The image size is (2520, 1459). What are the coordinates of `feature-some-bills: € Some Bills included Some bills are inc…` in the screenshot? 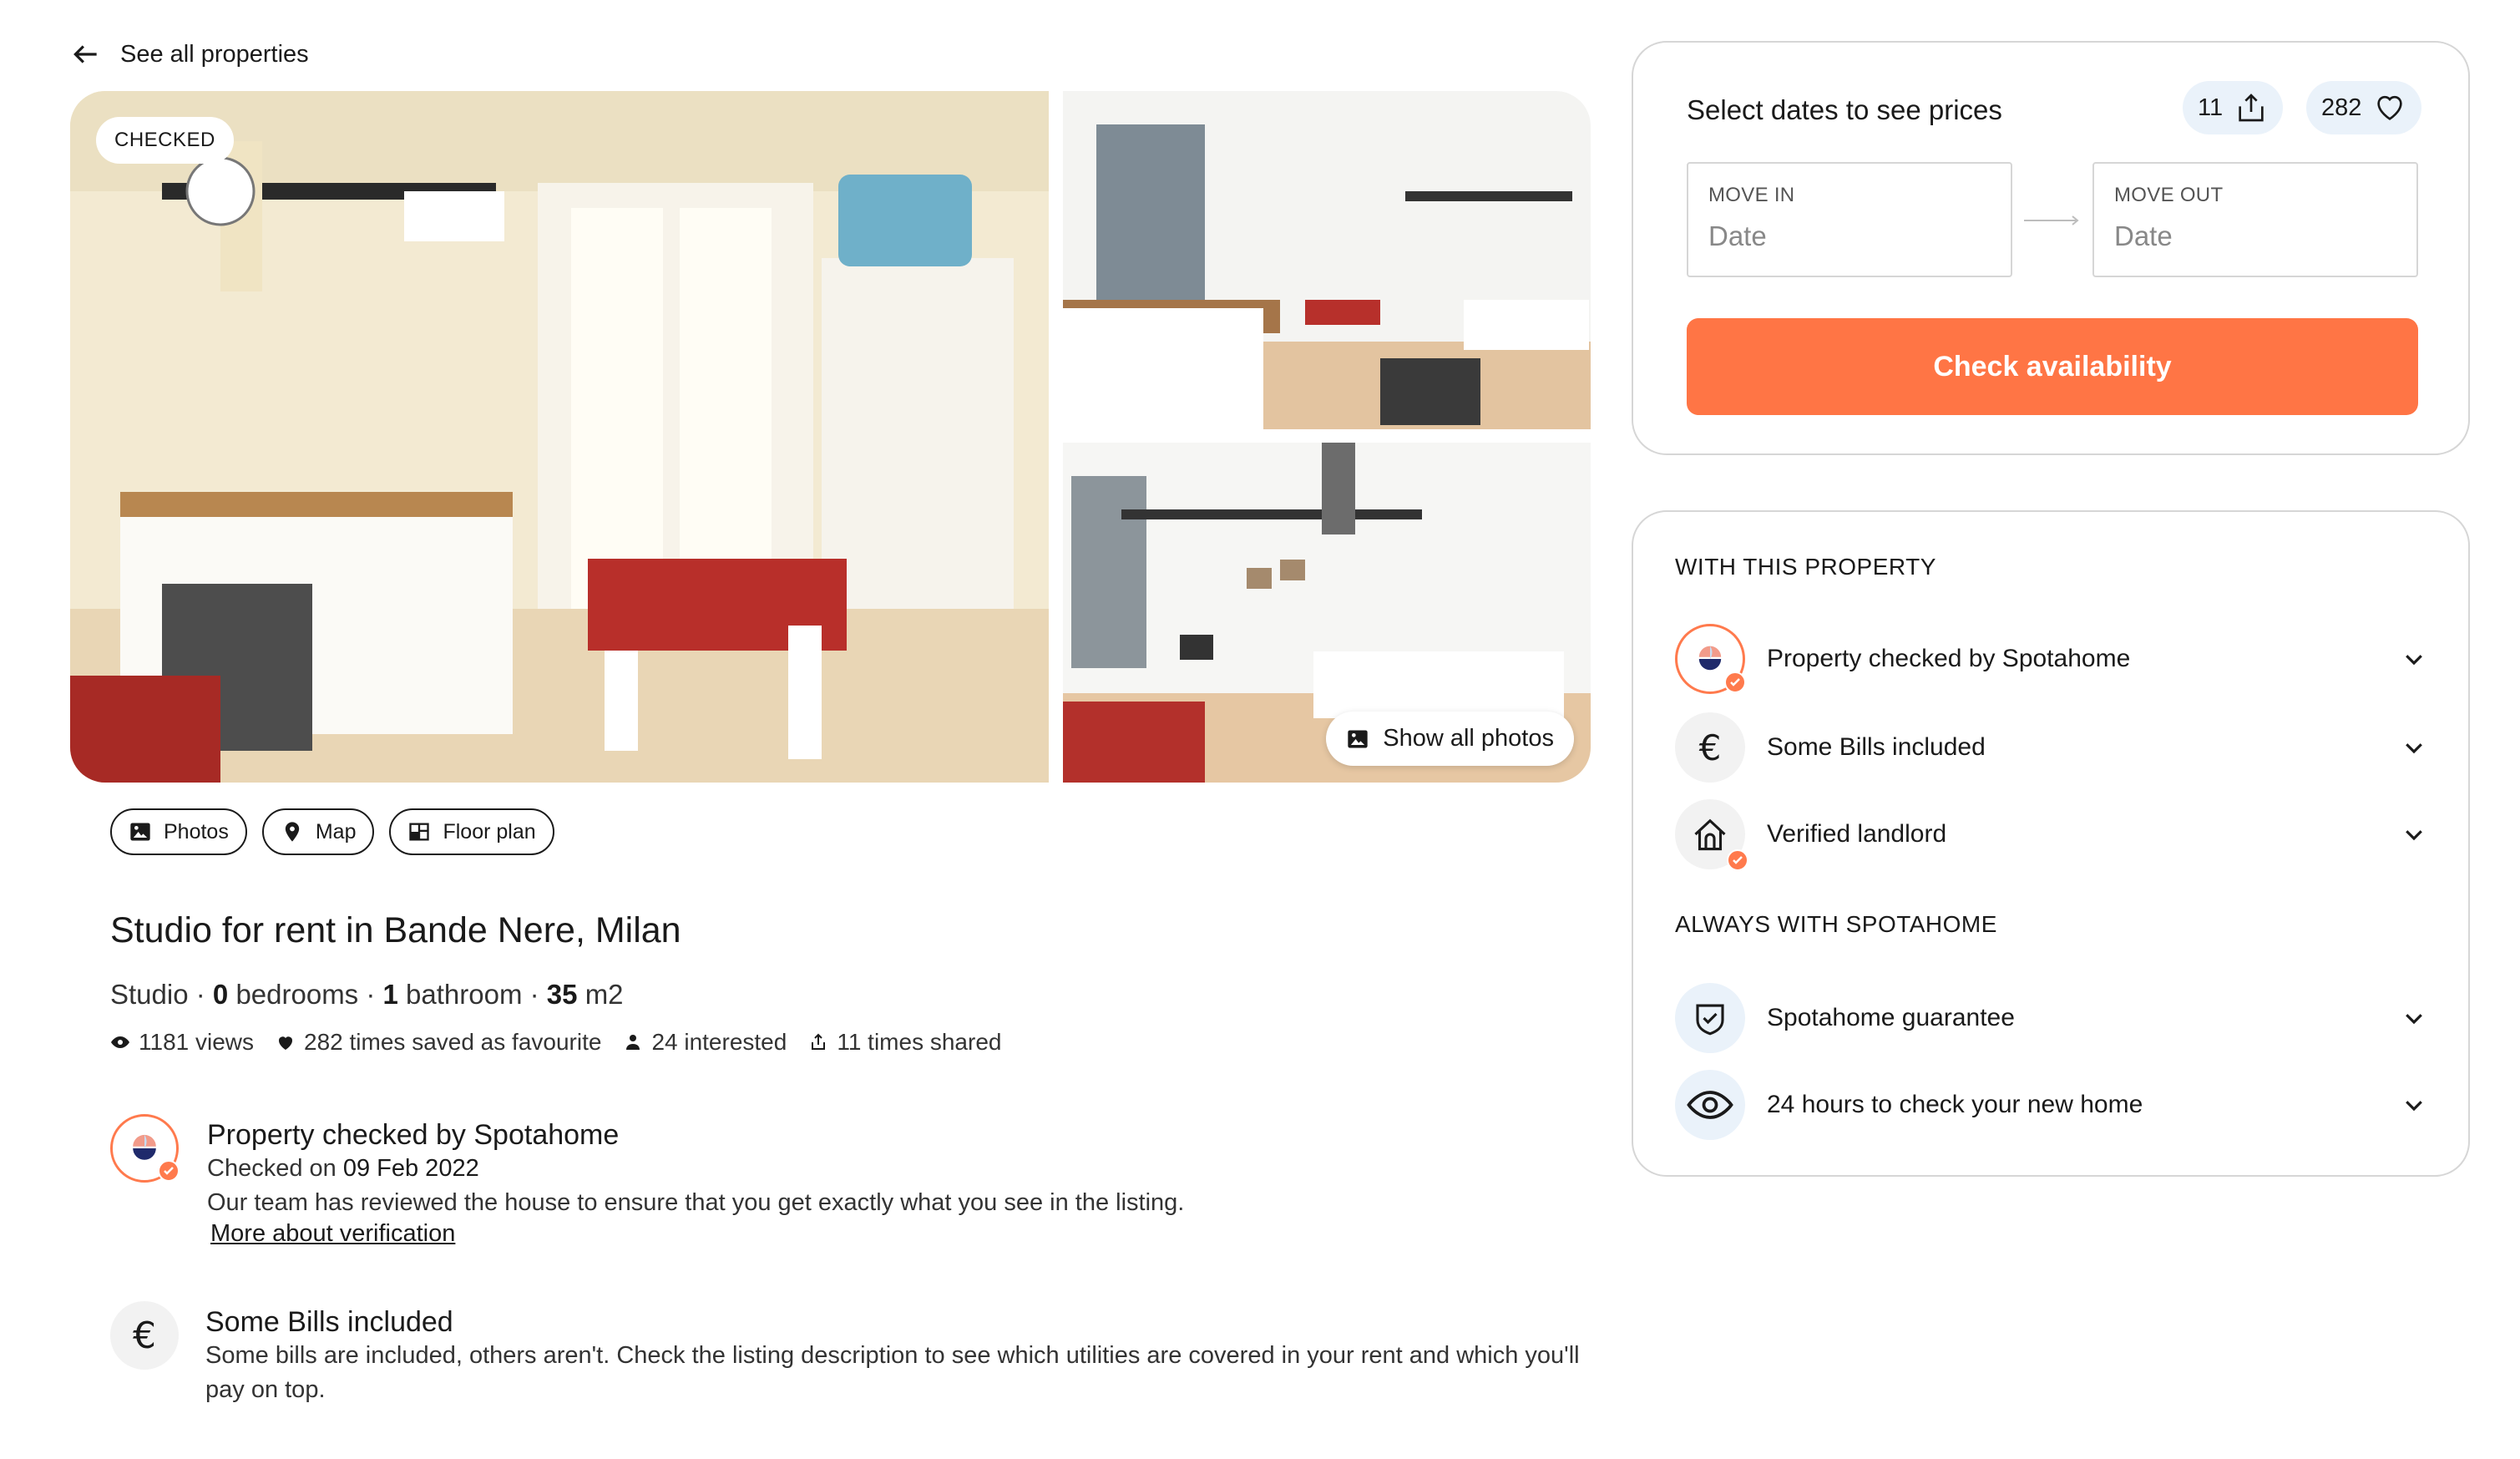 It's located at (846, 1354).